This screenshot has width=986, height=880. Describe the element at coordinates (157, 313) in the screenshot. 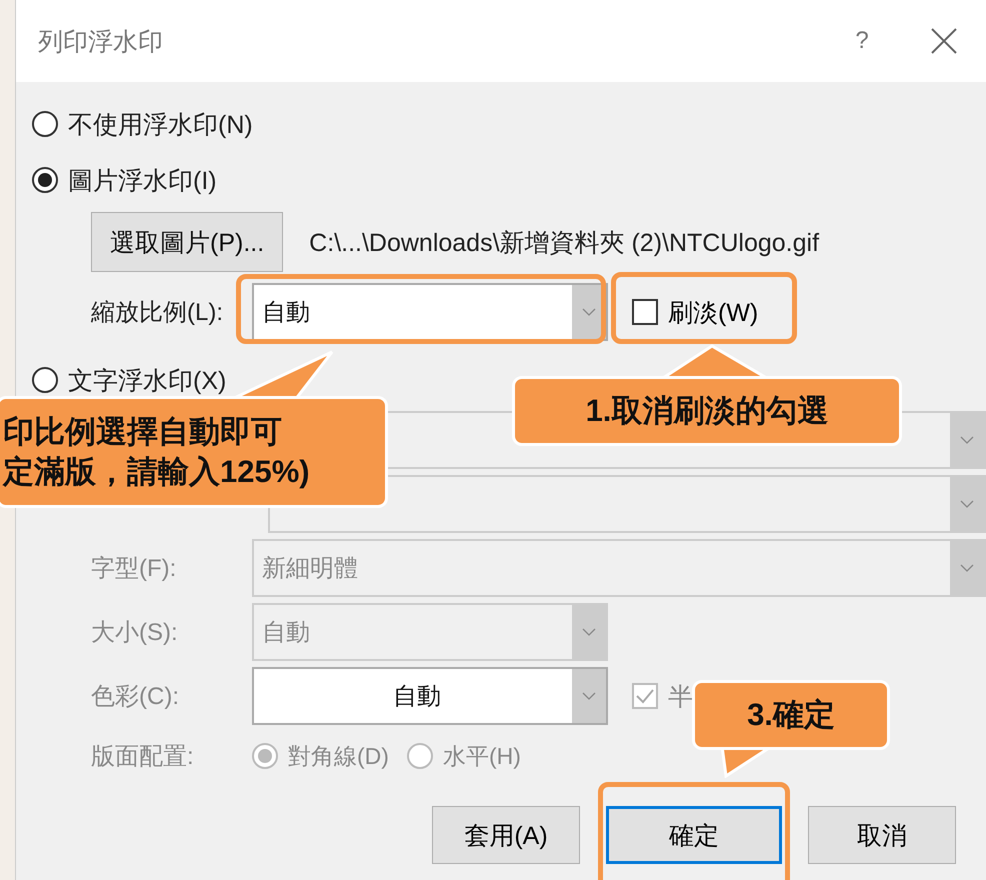

I see `field-label: 縮放比例(L):` at that location.